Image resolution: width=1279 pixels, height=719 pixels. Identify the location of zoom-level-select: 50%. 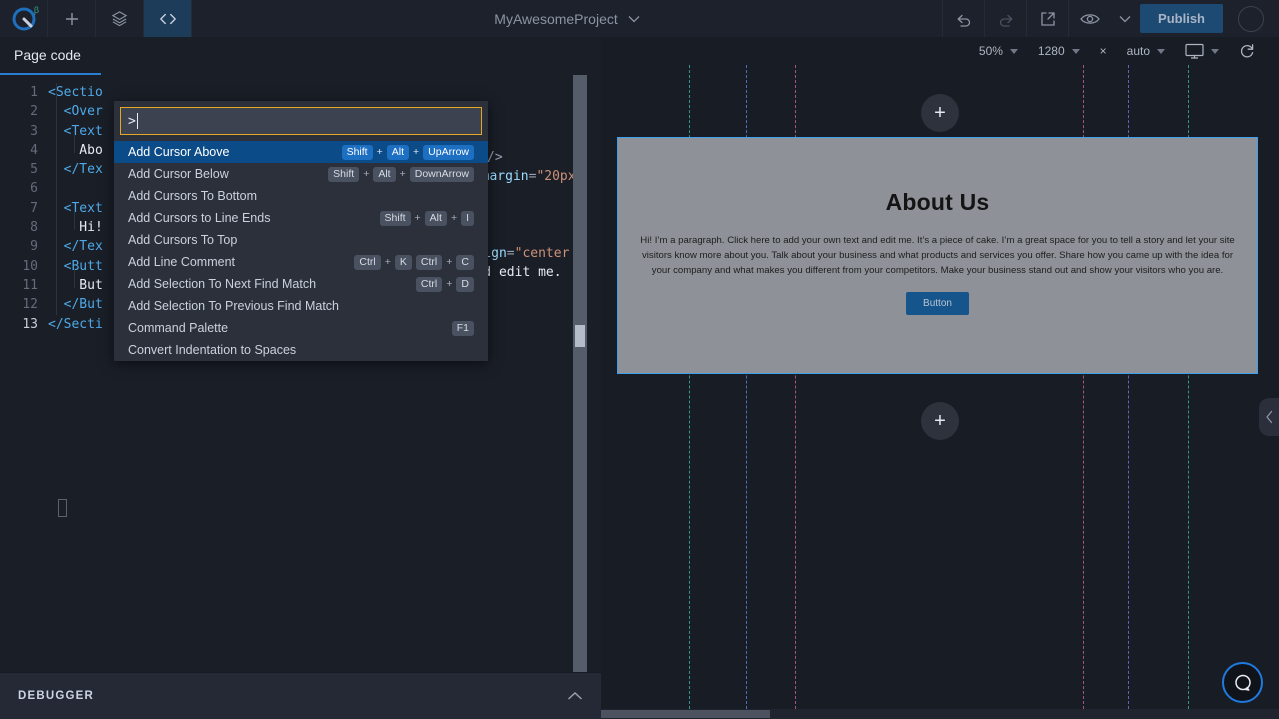
(998, 51).